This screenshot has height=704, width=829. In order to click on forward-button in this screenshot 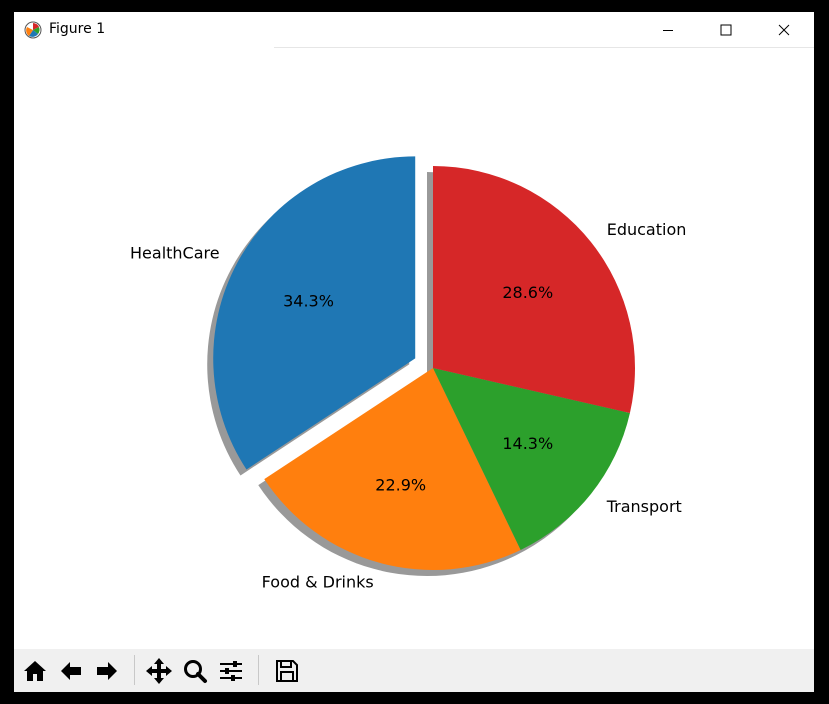, I will do `click(107, 671)`.